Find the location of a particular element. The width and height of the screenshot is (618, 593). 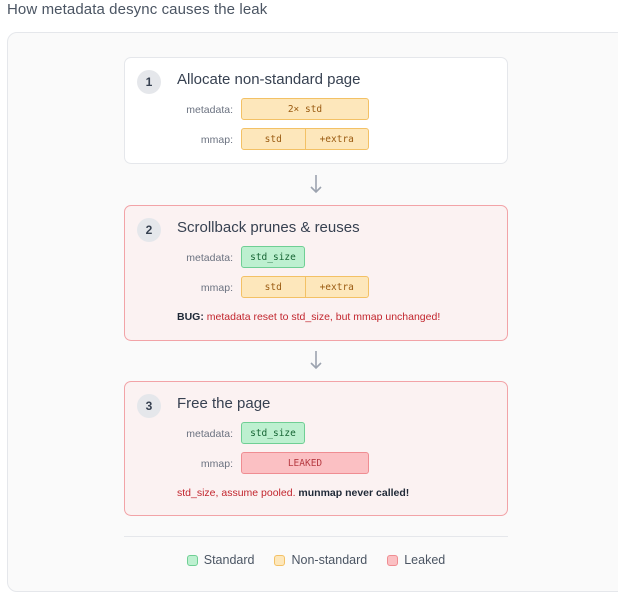

step-3-metadata-bar: std_size is located at coordinates (273, 433).